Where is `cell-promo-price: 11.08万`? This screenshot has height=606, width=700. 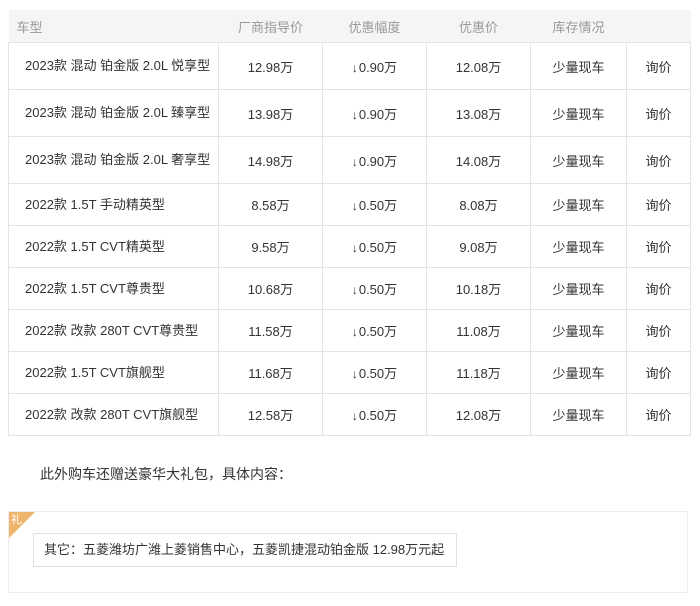
cell-promo-price: 11.08万 is located at coordinates (478, 330).